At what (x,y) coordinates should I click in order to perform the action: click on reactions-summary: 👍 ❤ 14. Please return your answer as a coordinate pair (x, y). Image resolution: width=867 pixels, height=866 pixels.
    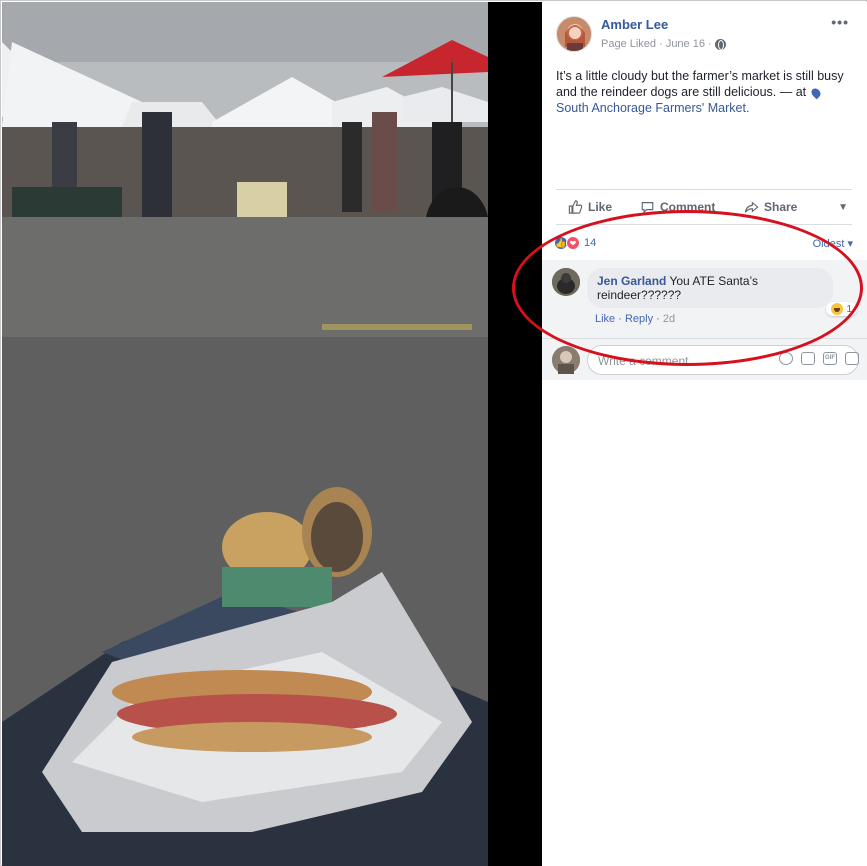
    Looking at the image, I should click on (575, 243).